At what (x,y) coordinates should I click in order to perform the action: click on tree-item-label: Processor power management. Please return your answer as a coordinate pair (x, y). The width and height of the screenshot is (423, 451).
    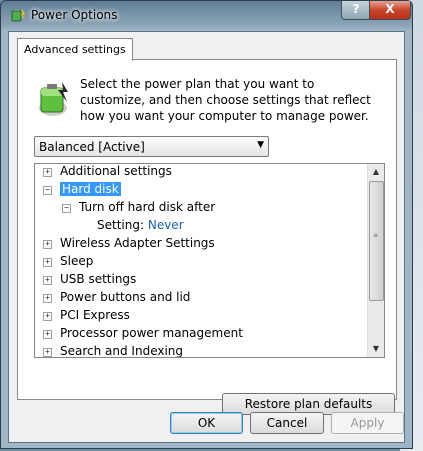
    Looking at the image, I should click on (151, 333).